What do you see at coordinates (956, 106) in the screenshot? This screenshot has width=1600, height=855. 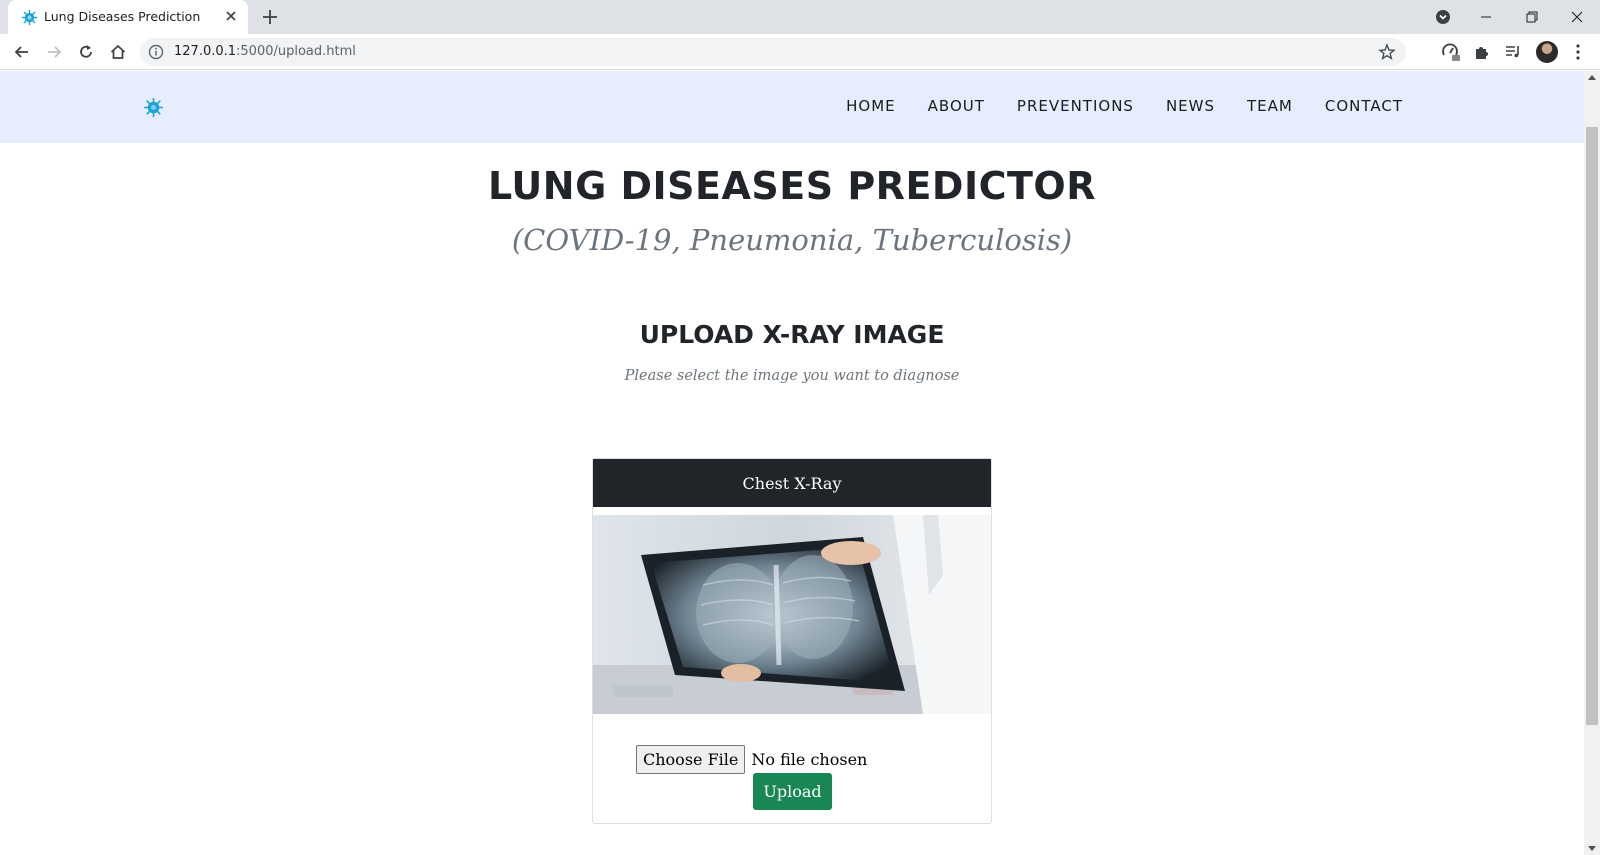 I see `nav-about: ABOUT` at bounding box center [956, 106].